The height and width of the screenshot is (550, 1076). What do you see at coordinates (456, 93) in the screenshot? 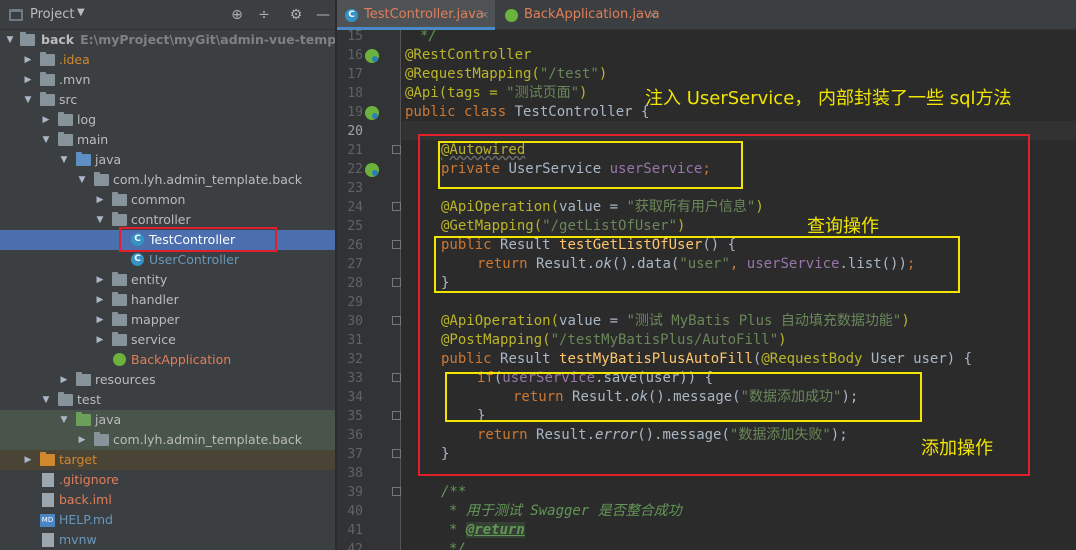
I see `annotation-token: @Api(tags =` at bounding box center [456, 93].